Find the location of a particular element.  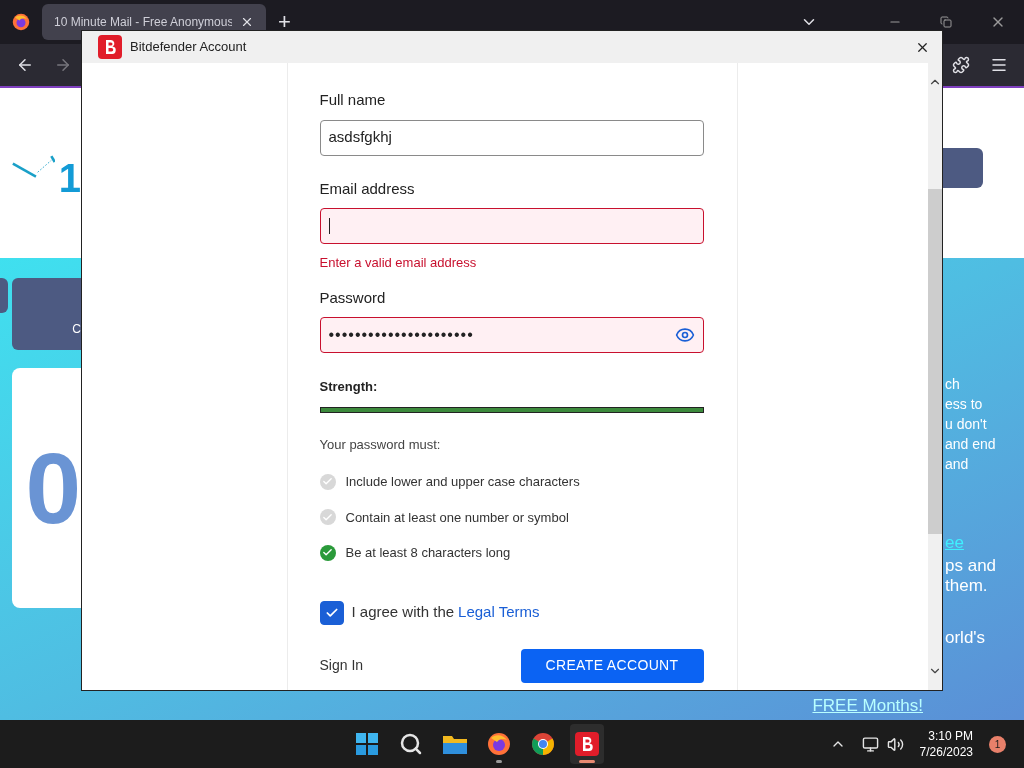

extensions-icon is located at coordinates (961, 65).